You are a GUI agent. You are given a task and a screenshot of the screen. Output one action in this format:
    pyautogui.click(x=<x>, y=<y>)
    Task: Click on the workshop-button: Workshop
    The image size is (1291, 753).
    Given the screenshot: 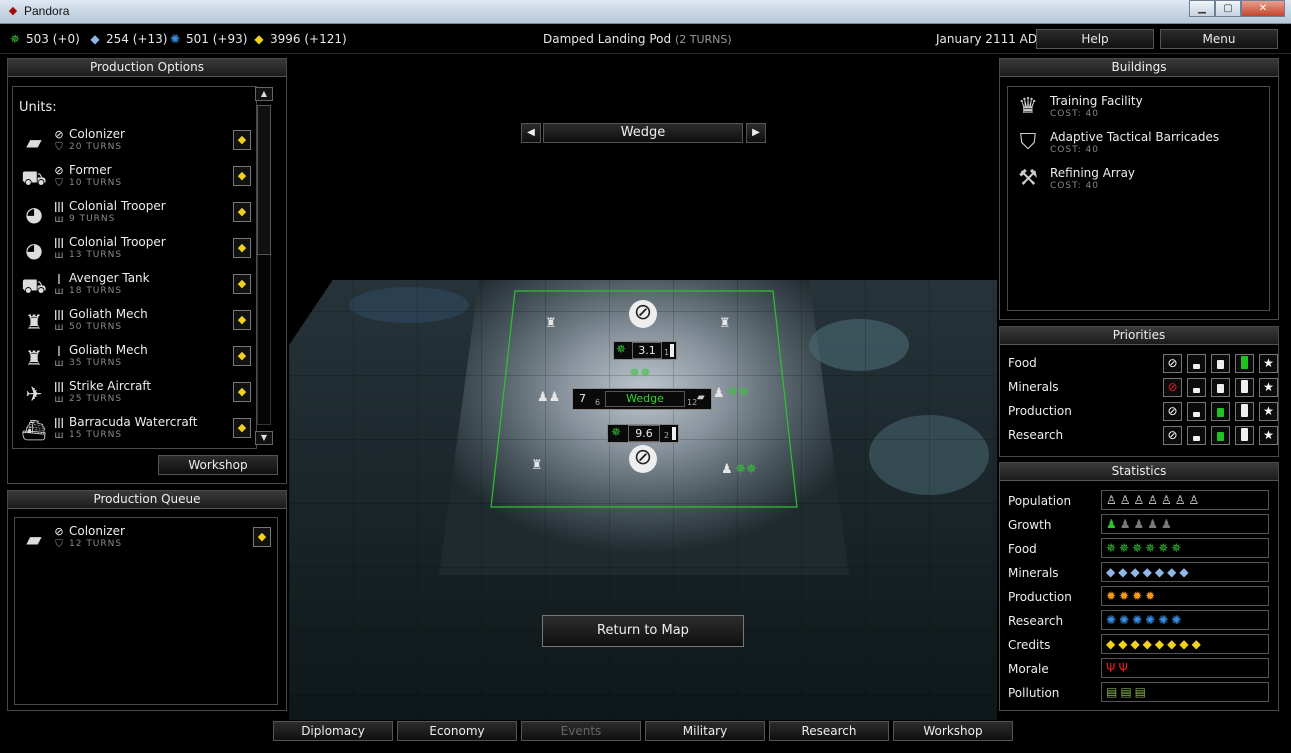 What is the action you would take?
    pyautogui.click(x=218, y=465)
    